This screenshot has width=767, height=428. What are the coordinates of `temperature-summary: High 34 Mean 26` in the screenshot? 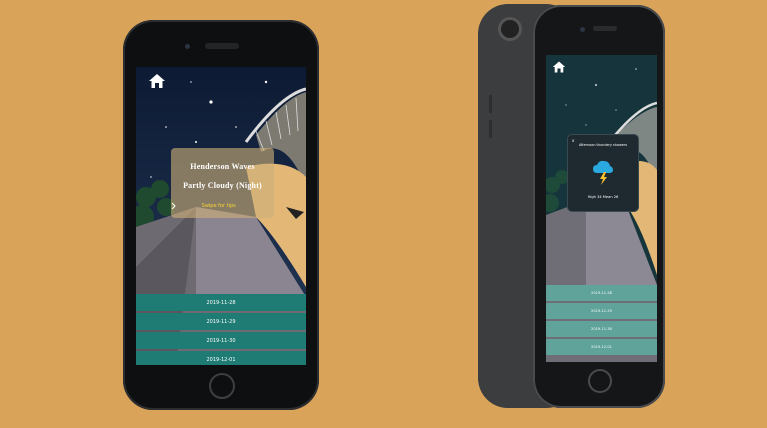 It's located at (603, 197).